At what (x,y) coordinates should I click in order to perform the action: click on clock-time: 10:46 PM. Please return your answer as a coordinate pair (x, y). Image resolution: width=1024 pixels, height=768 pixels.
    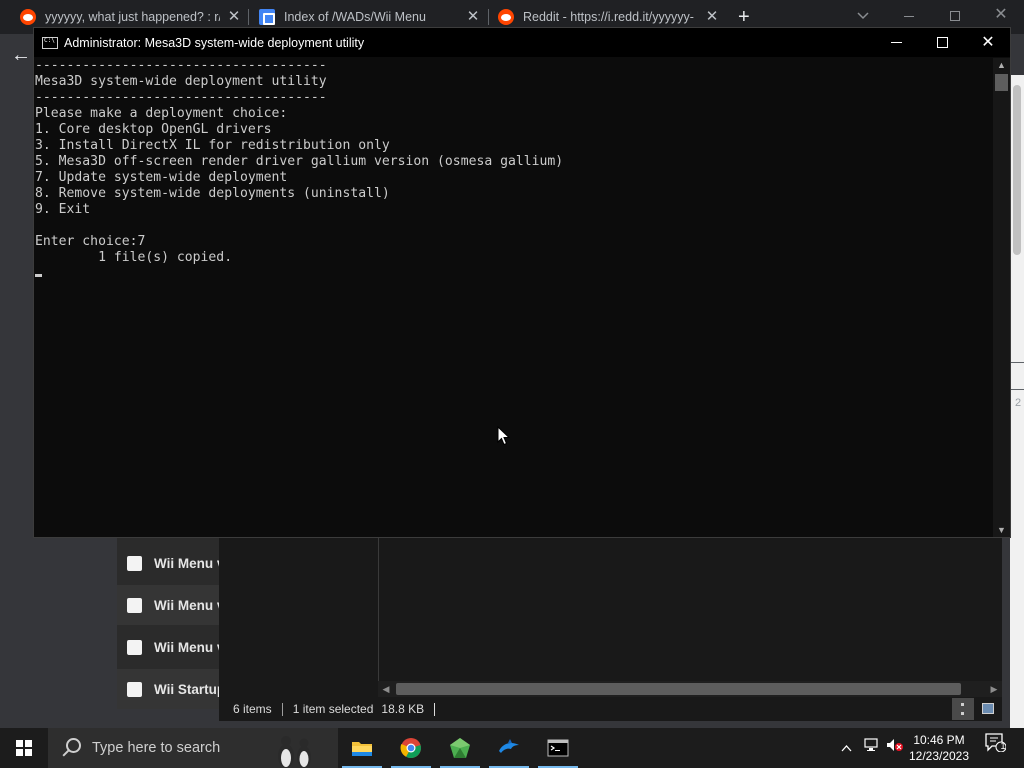
    Looking at the image, I should click on (939, 740).